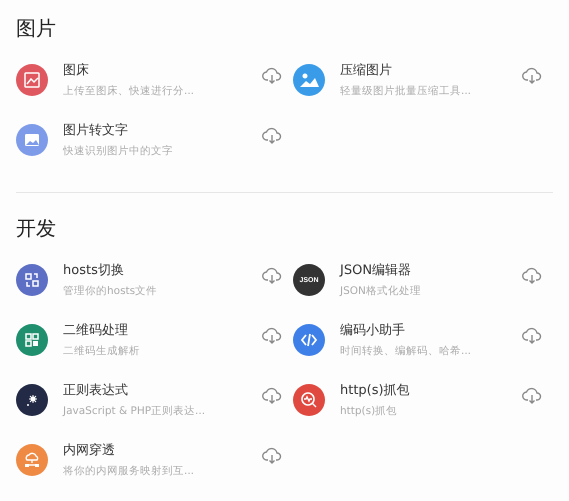  I want to click on section-title: 开发, so click(36, 228).